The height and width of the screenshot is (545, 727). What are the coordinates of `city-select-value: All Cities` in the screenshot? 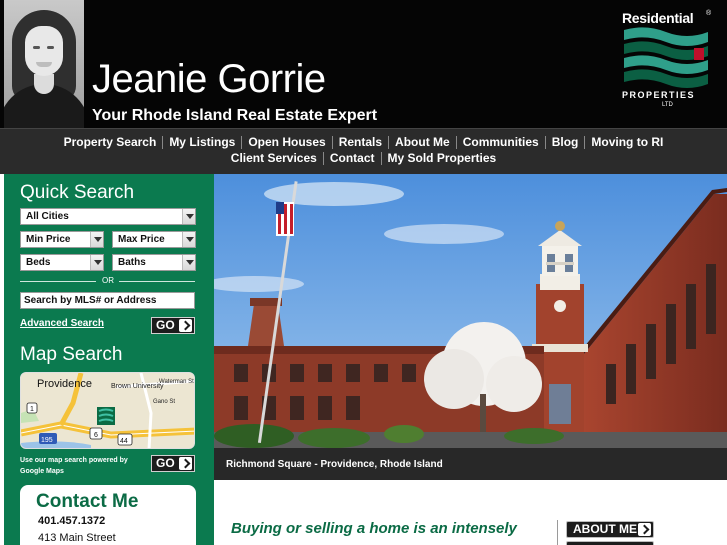 It's located at (47, 216).